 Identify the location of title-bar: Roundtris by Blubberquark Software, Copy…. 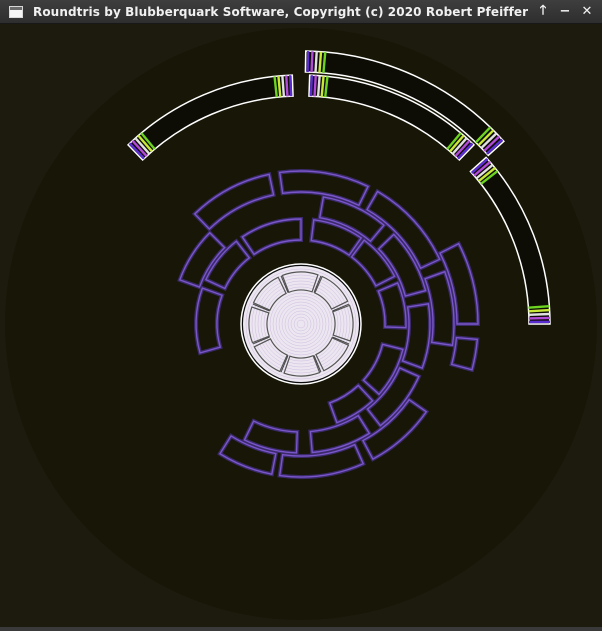
(301, 12).